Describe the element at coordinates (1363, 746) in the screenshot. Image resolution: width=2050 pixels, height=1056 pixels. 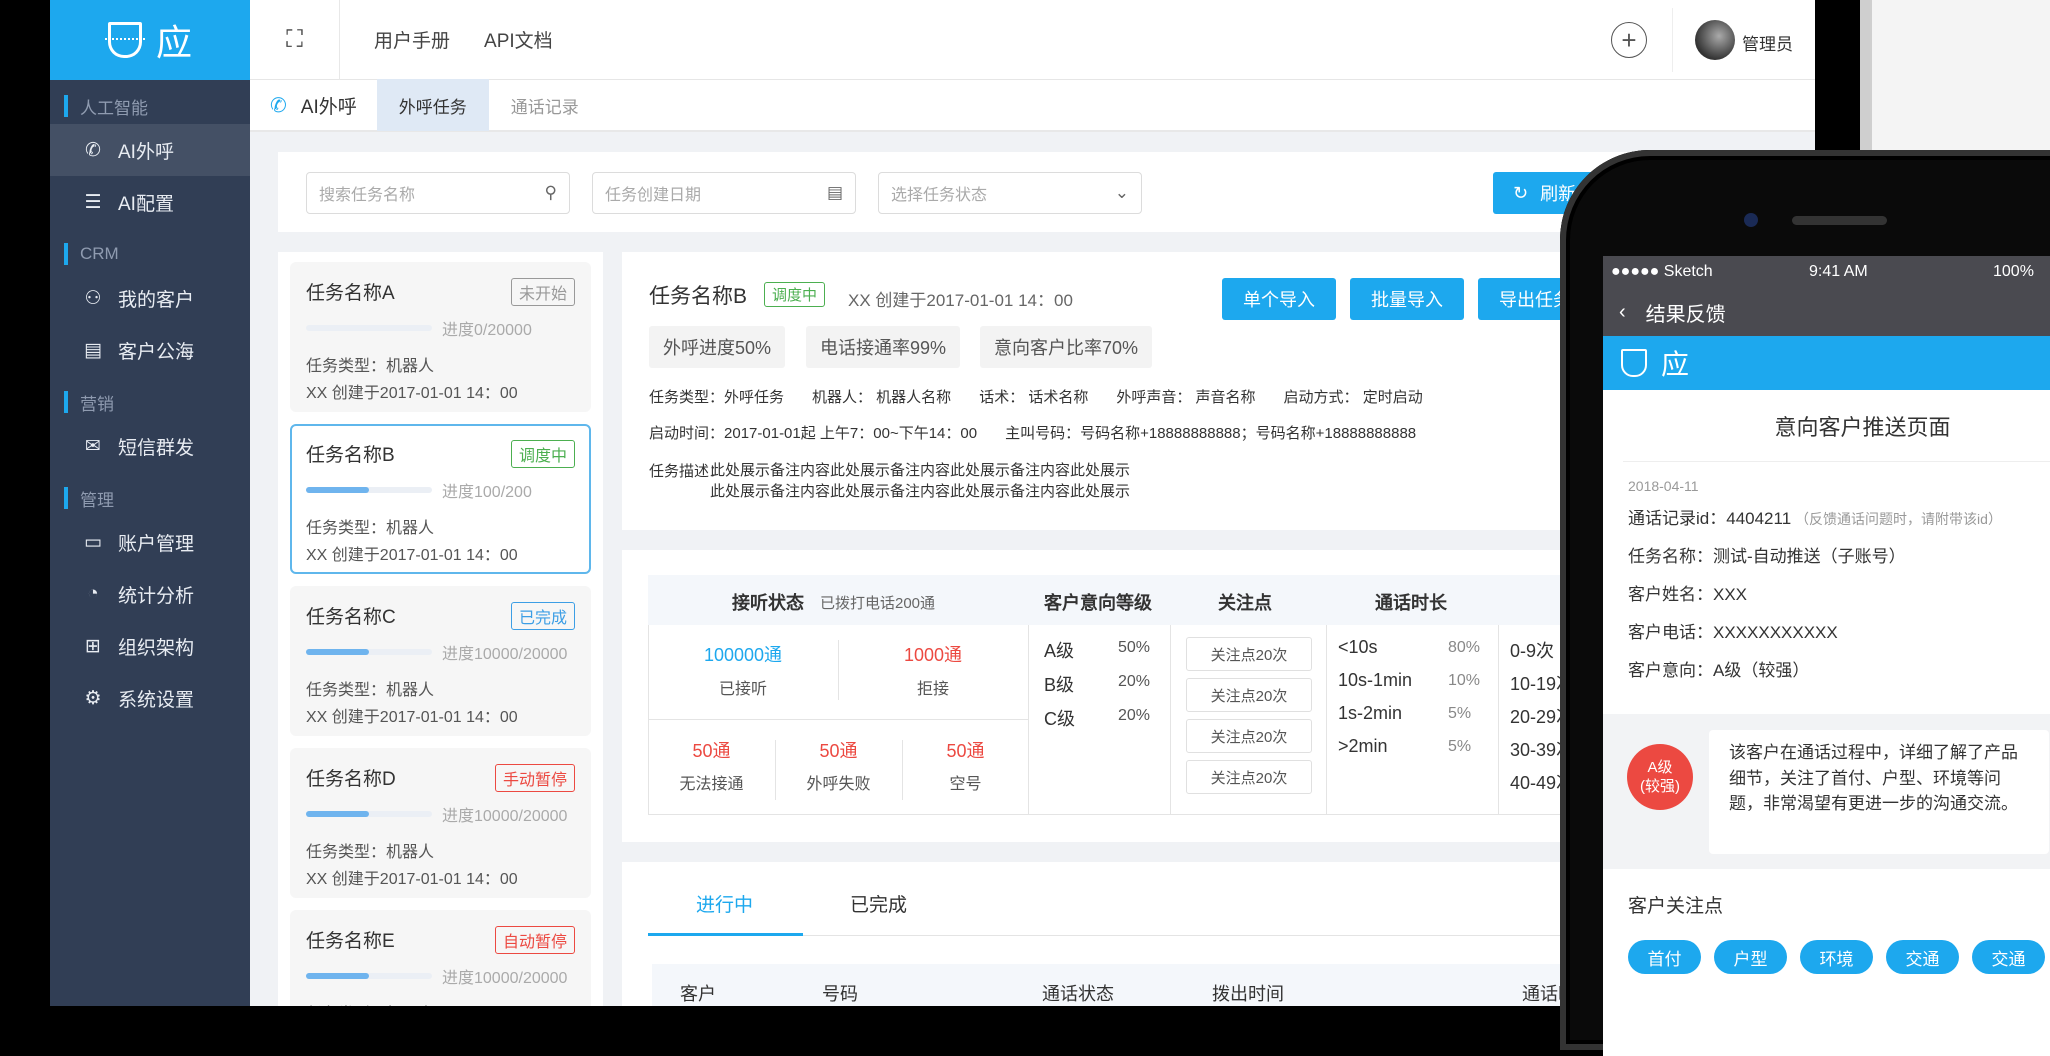
I see `duration-range: >2min` at that location.